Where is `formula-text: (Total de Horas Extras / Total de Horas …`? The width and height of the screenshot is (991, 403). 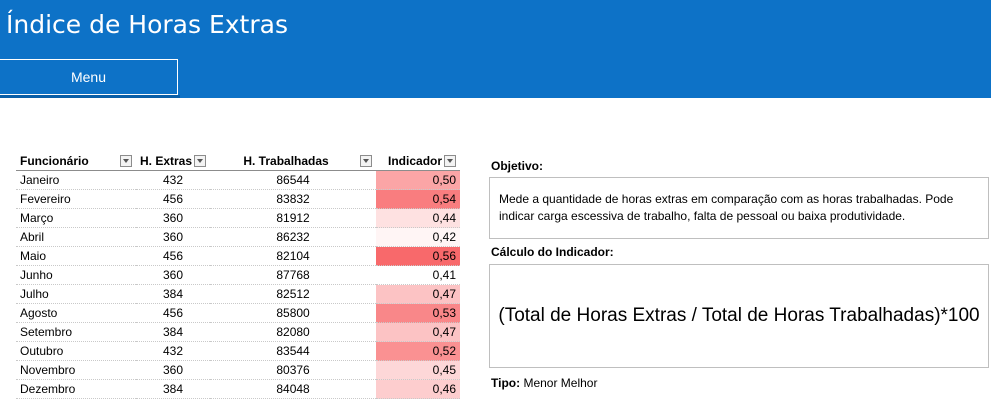 formula-text: (Total de Horas Extras / Total de Horas … is located at coordinates (739, 315).